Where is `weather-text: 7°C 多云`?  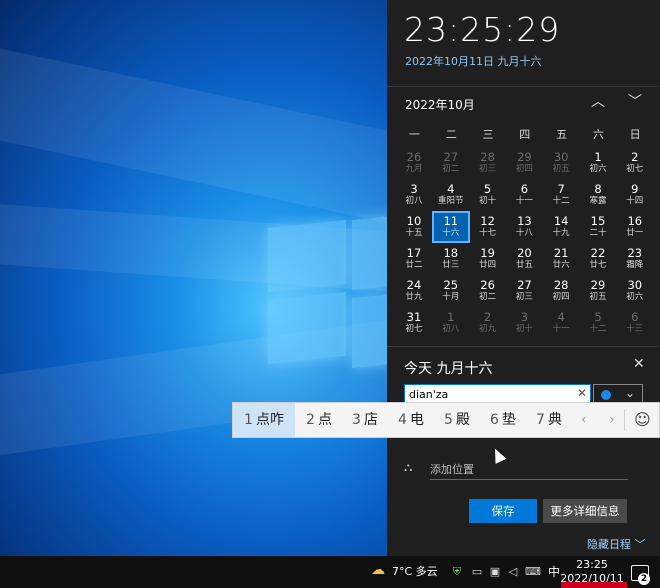 weather-text: 7°C 多云 is located at coordinates (415, 572).